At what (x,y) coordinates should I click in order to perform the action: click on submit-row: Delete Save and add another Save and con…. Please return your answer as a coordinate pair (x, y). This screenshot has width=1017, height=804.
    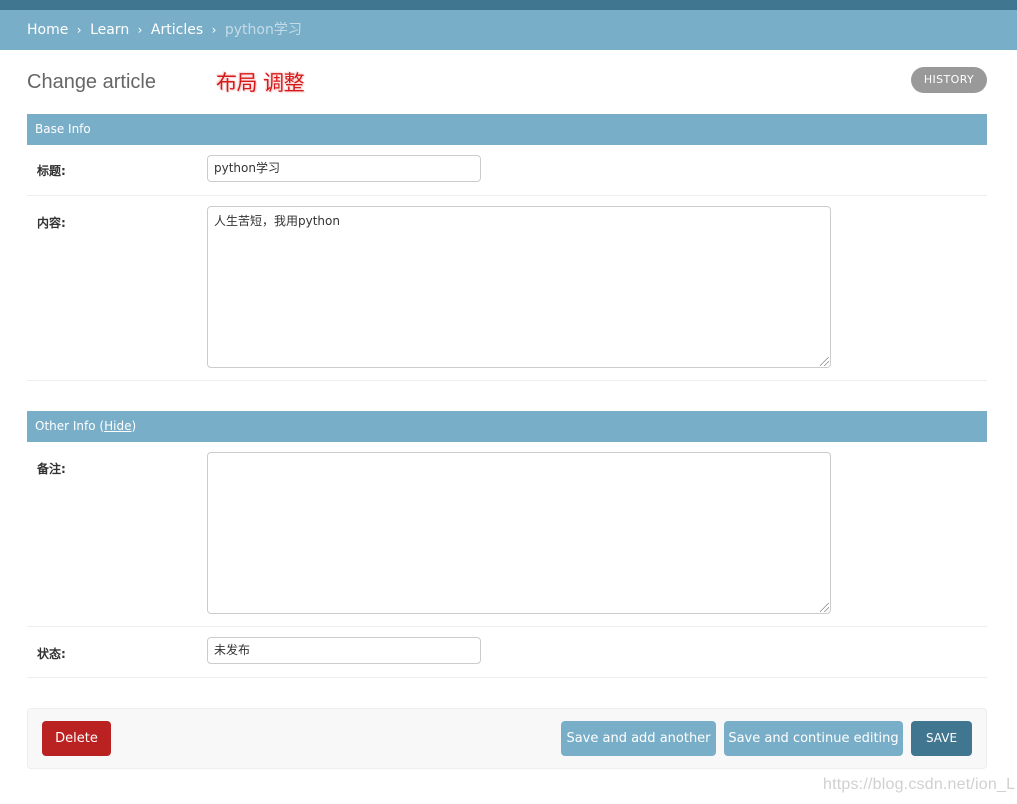
    Looking at the image, I should click on (507, 738).